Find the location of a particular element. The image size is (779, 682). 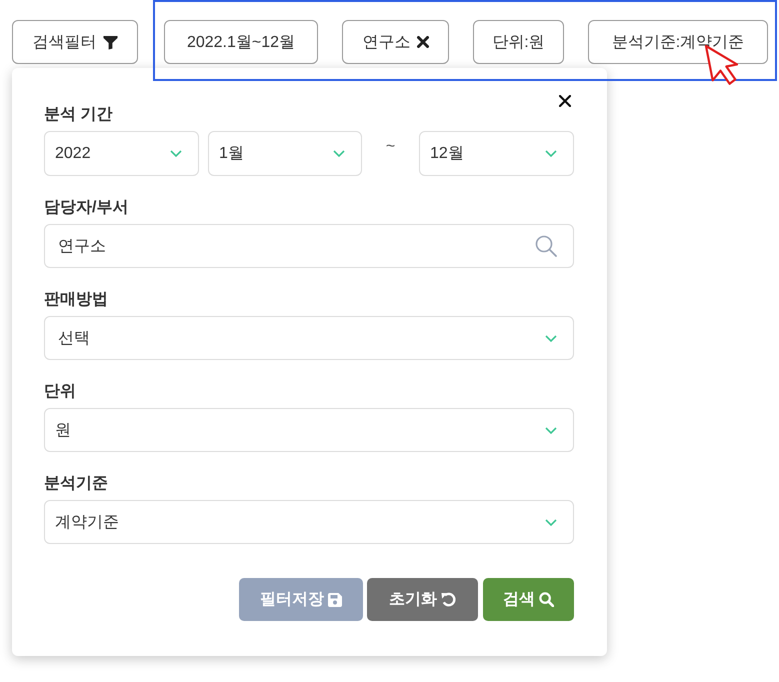

month-select: 12월 is located at coordinates (496, 153).